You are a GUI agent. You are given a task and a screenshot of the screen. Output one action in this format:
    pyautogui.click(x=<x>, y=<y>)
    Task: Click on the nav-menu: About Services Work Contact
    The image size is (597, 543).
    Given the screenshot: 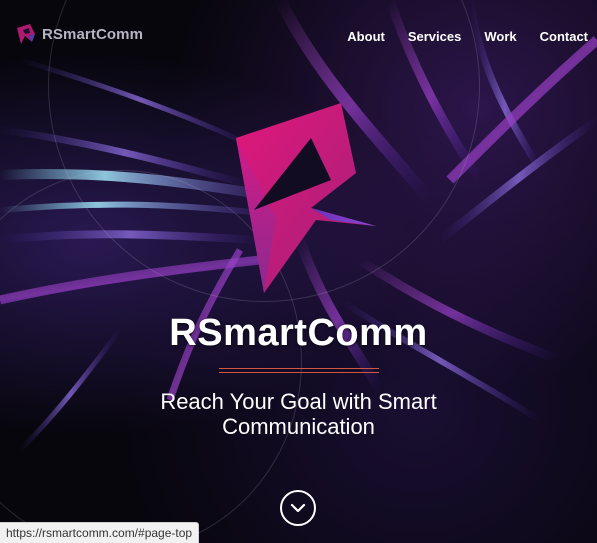 What is the action you would take?
    pyautogui.click(x=456, y=36)
    